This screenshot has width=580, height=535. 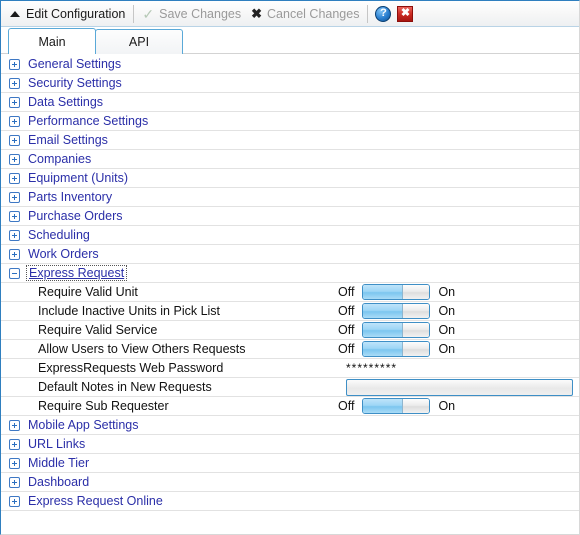 What do you see at coordinates (76, 13) in the screenshot?
I see `window-title: Edit Configuration` at bounding box center [76, 13].